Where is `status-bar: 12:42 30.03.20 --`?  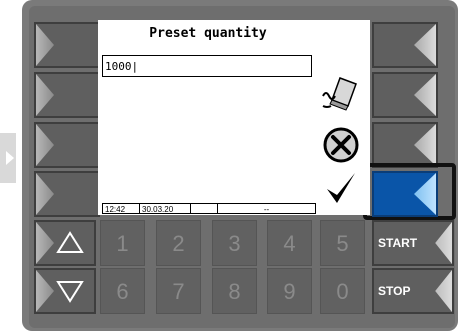
status-bar: 12:42 30.03.20 -- is located at coordinates (209, 208).